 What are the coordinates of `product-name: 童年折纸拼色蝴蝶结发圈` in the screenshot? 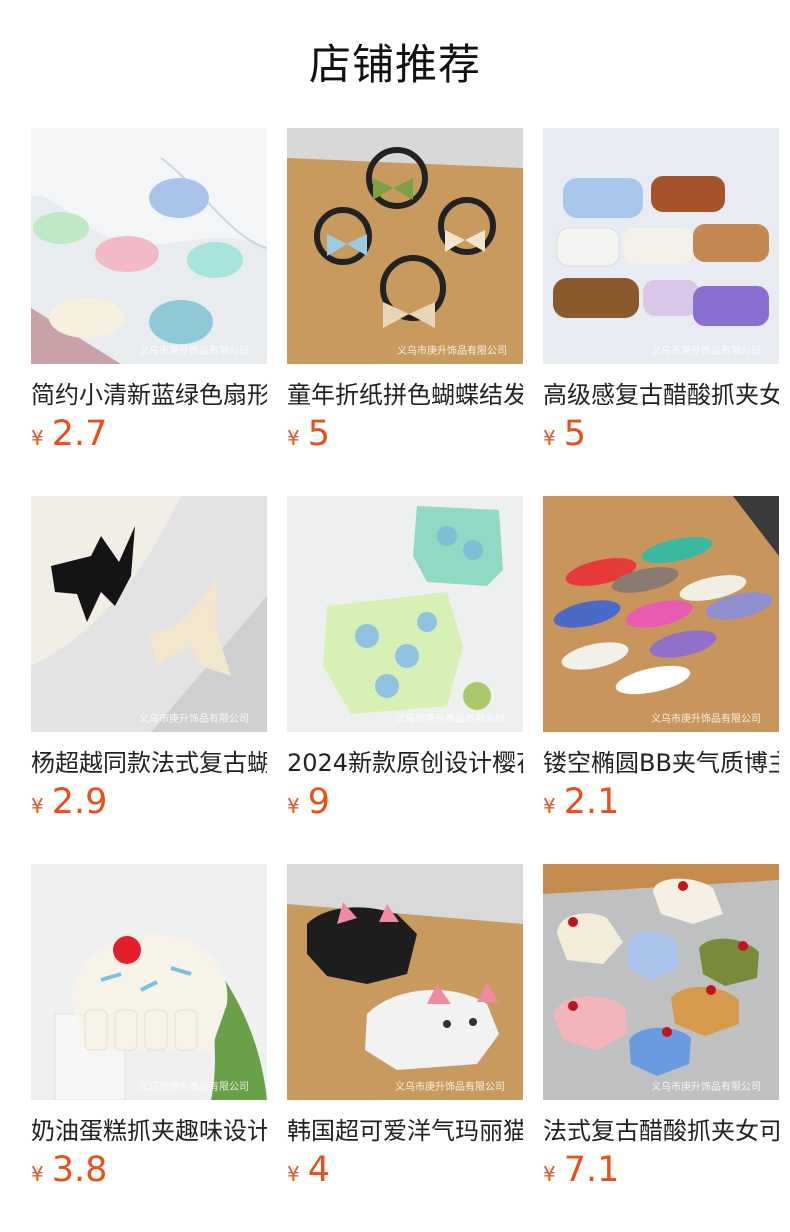 It's located at (405, 395).